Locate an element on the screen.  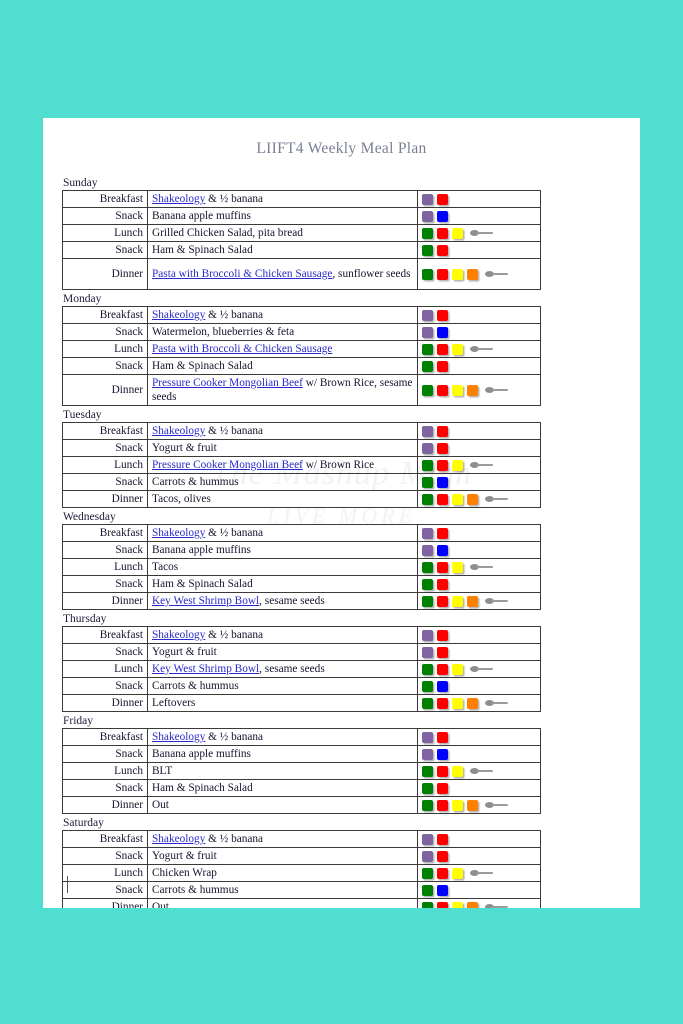
day-heading: Tuesday is located at coordinates (82, 415).